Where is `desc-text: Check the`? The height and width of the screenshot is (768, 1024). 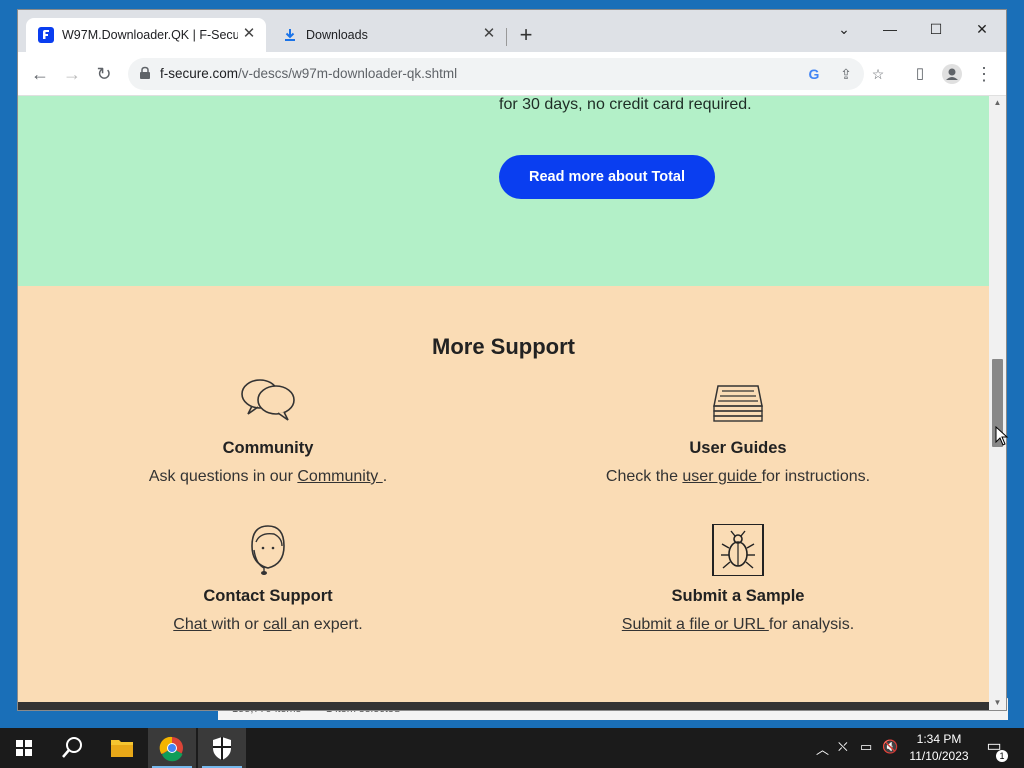 desc-text: Check the is located at coordinates (644, 476).